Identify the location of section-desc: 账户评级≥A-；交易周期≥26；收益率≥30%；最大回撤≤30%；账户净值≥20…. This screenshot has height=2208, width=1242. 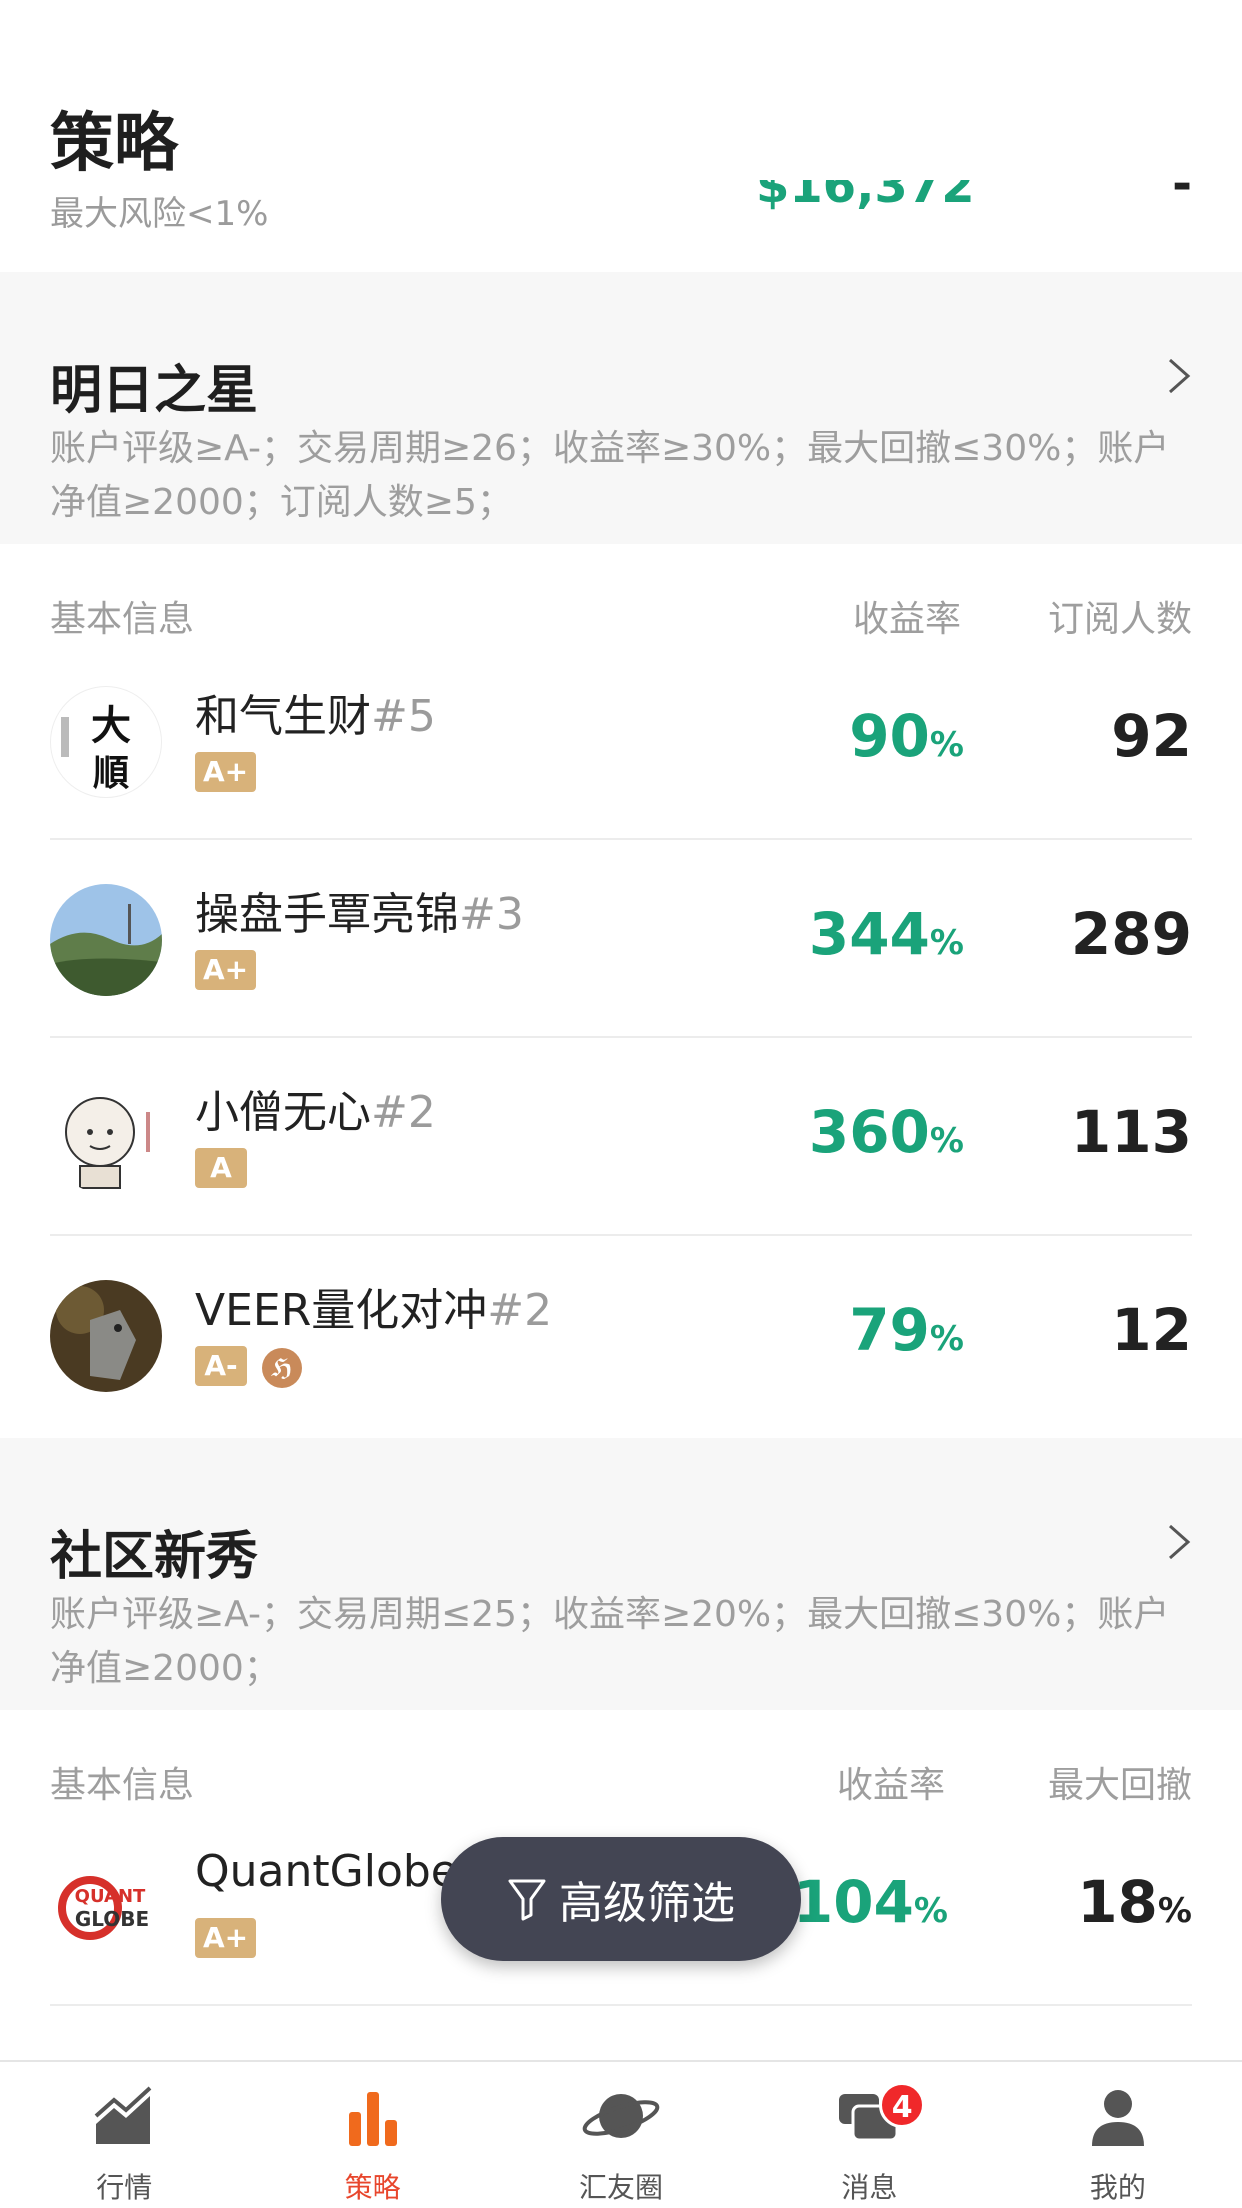
(610, 475).